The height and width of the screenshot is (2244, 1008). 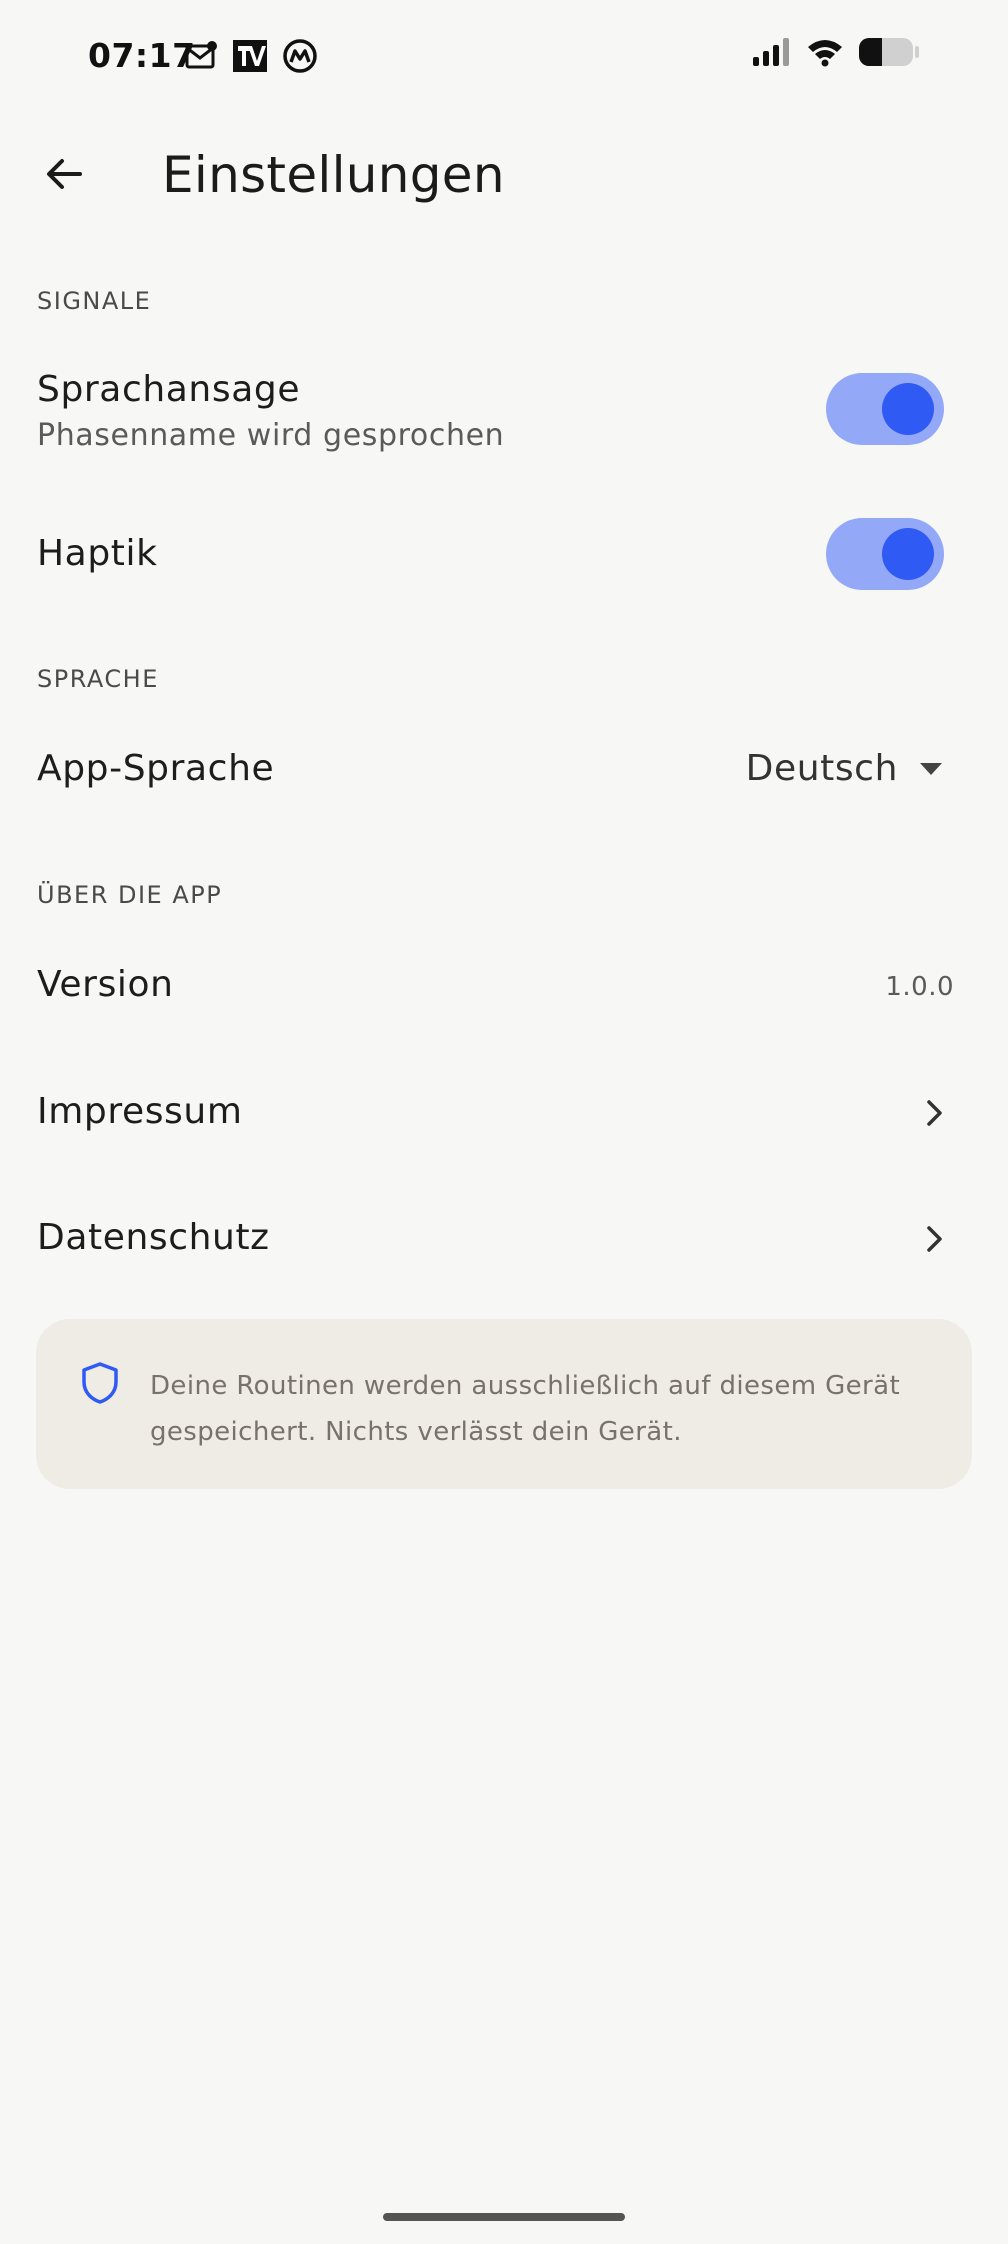 I want to click on section-header-signals: SIGNALE, so click(x=94, y=301).